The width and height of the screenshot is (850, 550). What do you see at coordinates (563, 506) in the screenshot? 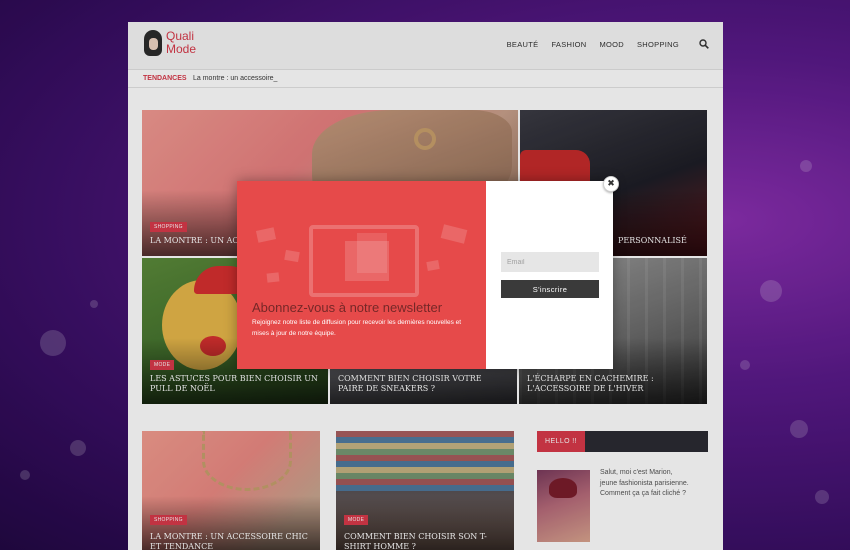
I see `author-photo` at bounding box center [563, 506].